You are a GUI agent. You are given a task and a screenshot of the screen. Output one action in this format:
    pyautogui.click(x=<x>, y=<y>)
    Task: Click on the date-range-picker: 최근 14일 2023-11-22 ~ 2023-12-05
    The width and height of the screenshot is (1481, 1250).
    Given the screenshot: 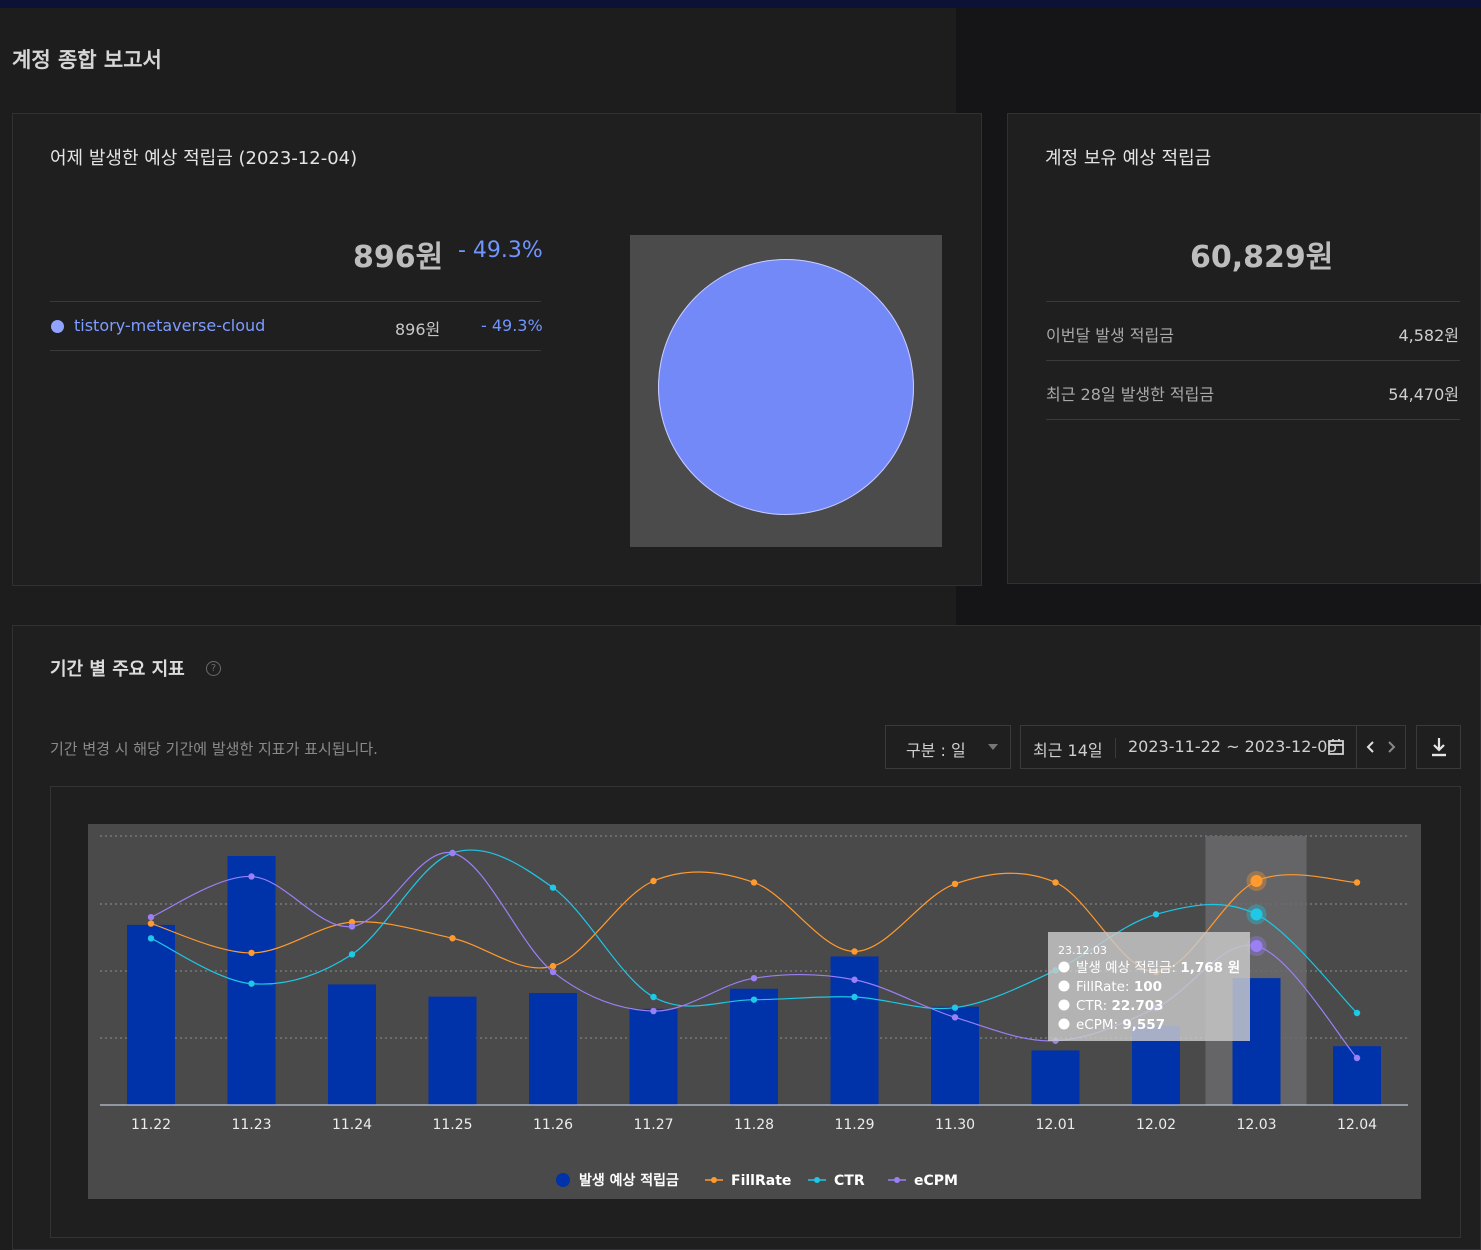 What is the action you would take?
    pyautogui.click(x=1213, y=747)
    